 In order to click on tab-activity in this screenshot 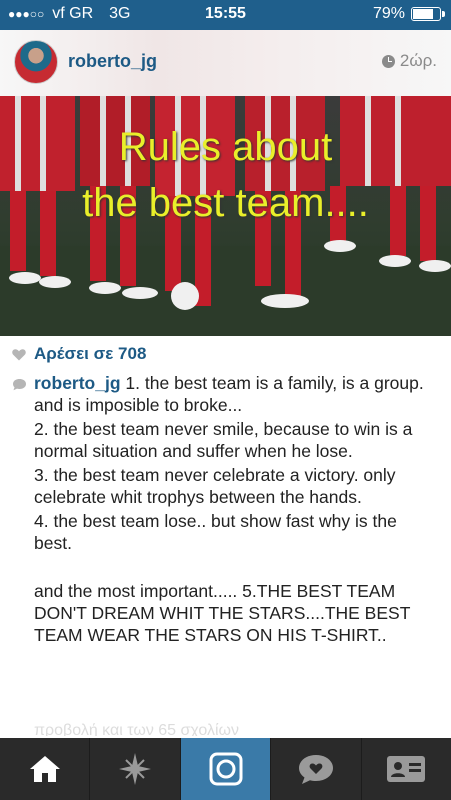, I will do `click(316, 769)`.